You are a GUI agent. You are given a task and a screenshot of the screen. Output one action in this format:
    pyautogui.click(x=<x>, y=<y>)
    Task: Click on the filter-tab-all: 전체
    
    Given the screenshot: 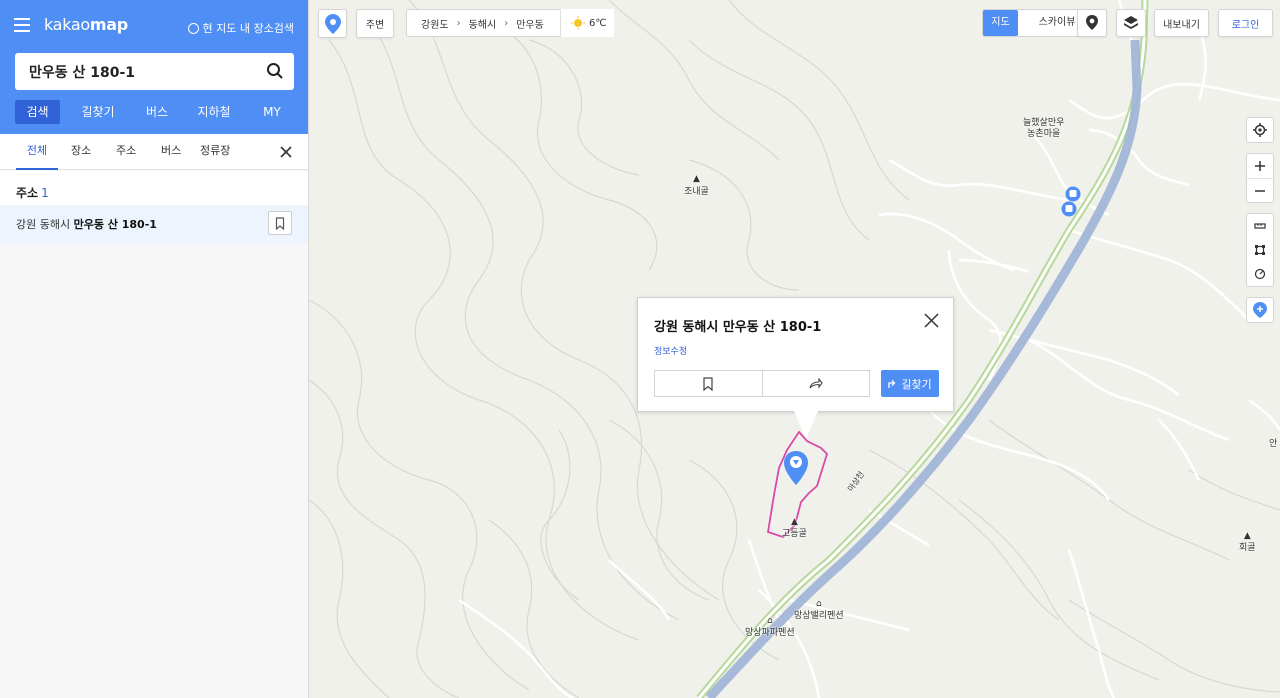 What is the action you would take?
    pyautogui.click(x=37, y=152)
    